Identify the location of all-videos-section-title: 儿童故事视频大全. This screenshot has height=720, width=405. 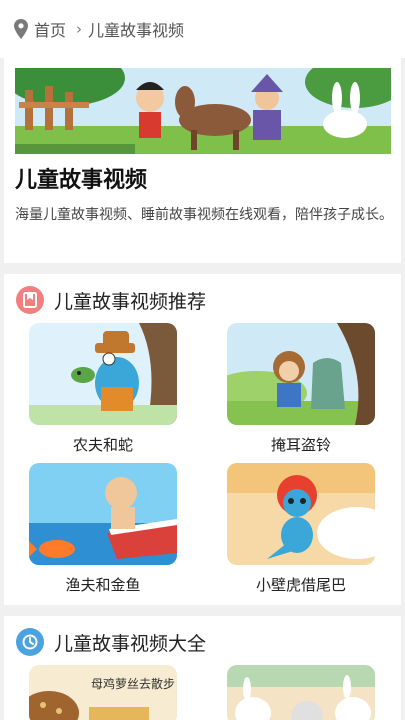
(130, 643).